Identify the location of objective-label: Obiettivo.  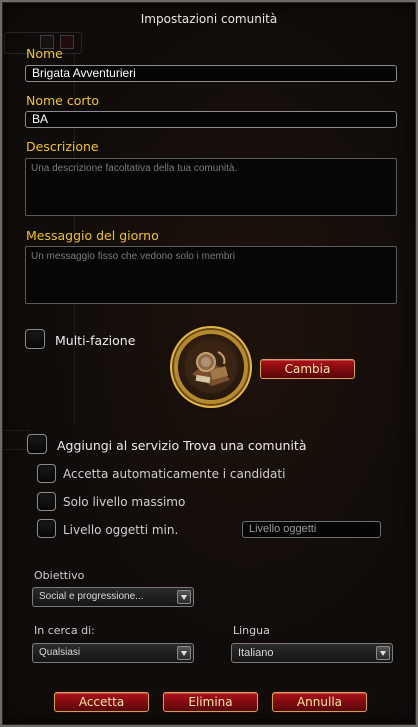
(59, 575).